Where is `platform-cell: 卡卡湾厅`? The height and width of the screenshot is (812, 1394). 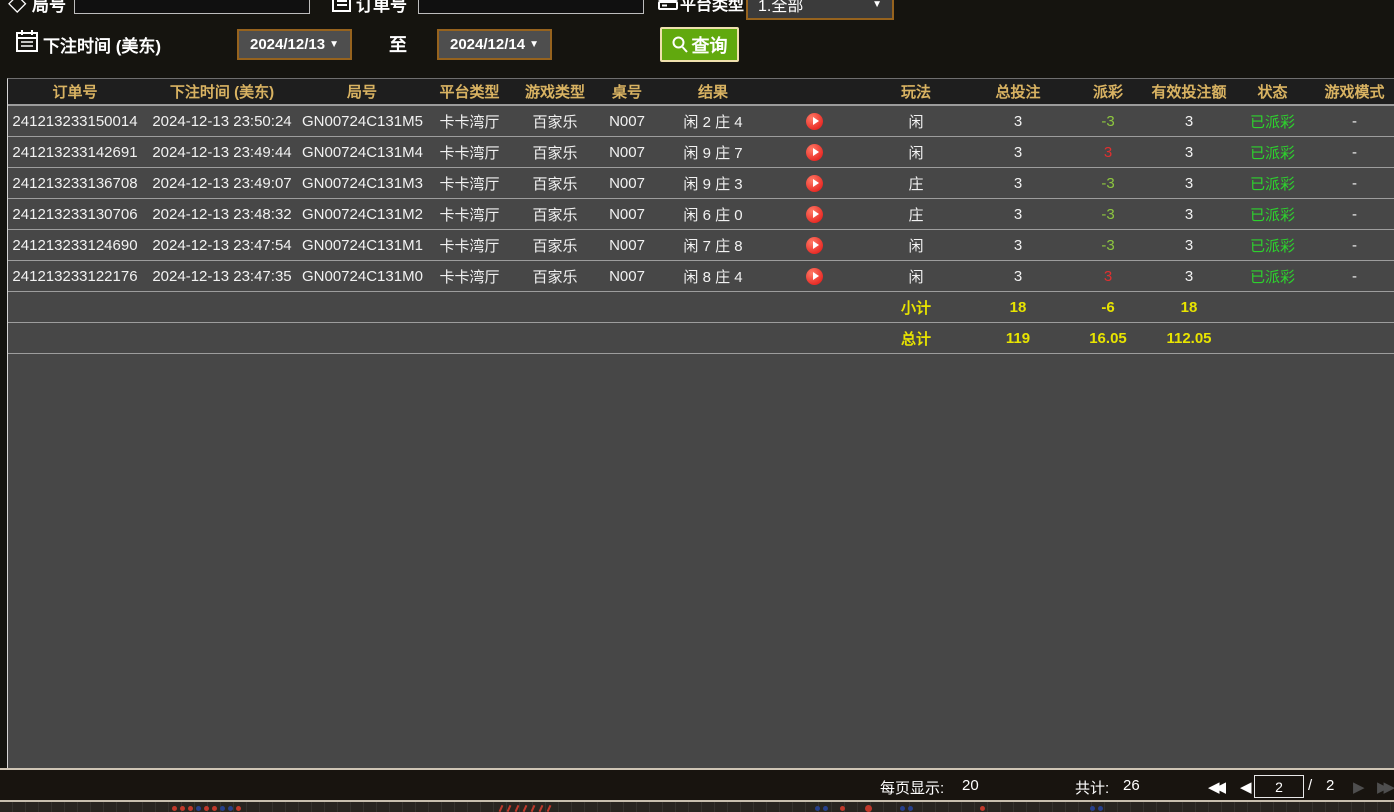
platform-cell: 卡卡湾厅 is located at coordinates (469, 245).